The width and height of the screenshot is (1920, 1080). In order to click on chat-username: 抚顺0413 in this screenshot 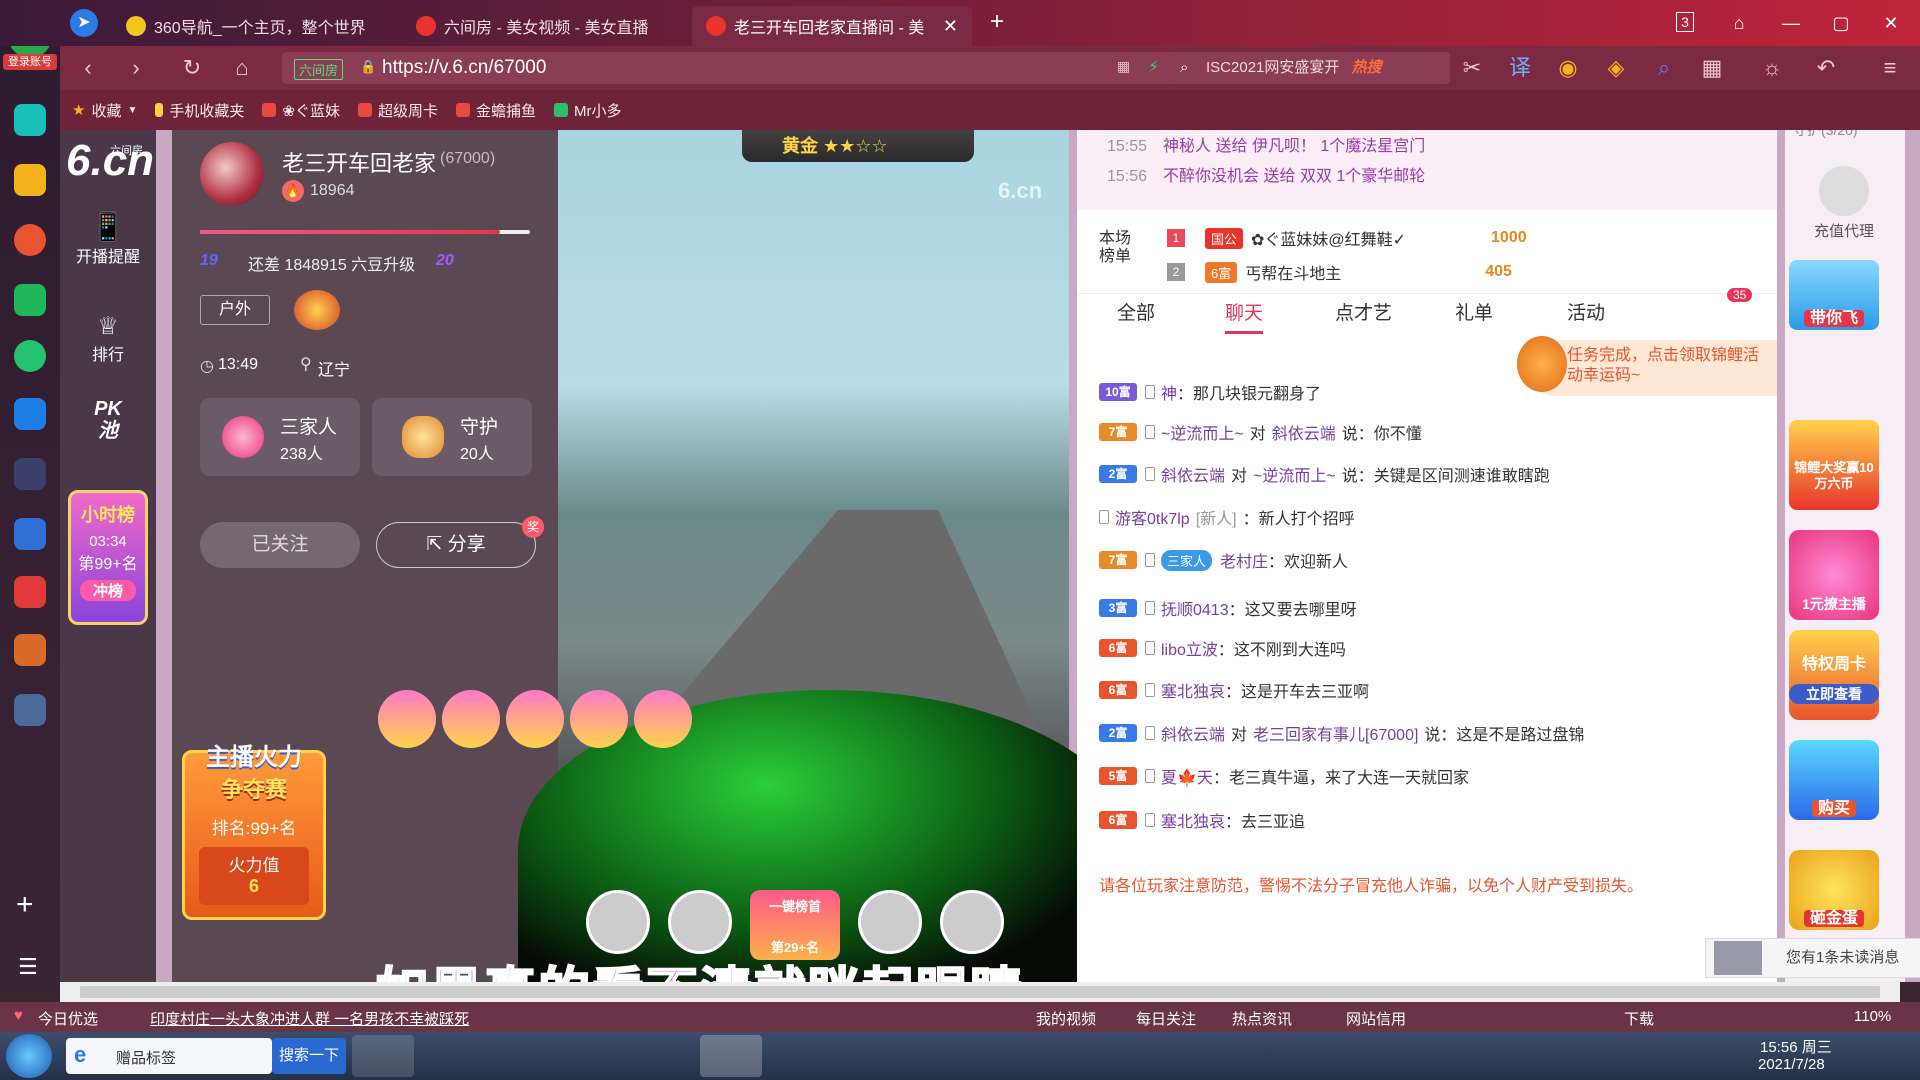, I will do `click(1195, 608)`.